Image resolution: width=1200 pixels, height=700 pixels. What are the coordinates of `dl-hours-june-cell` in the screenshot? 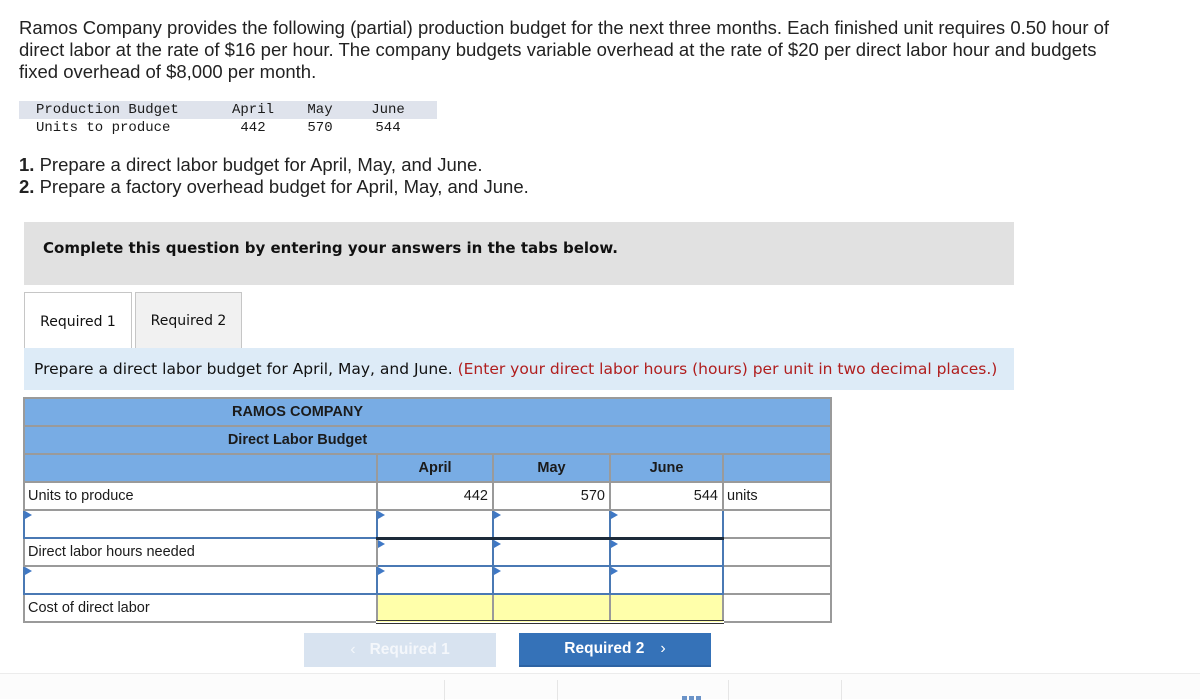 It's located at (666, 551).